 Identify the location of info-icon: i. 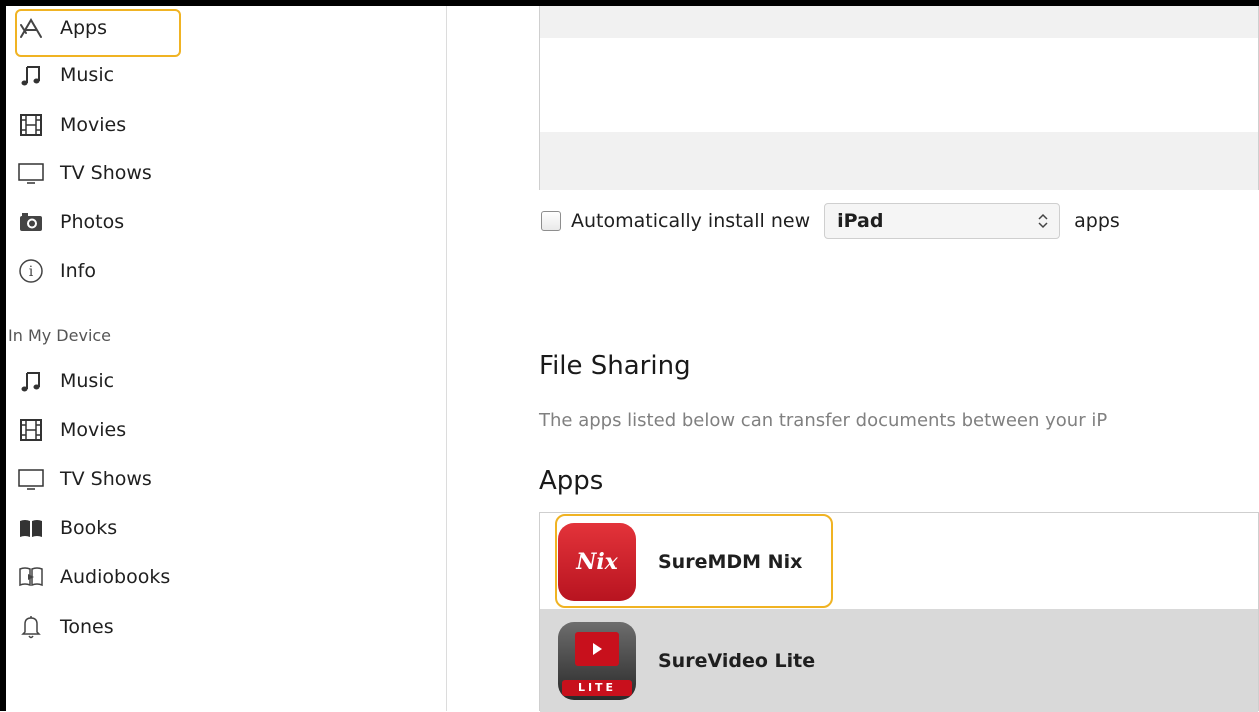
(31, 271).